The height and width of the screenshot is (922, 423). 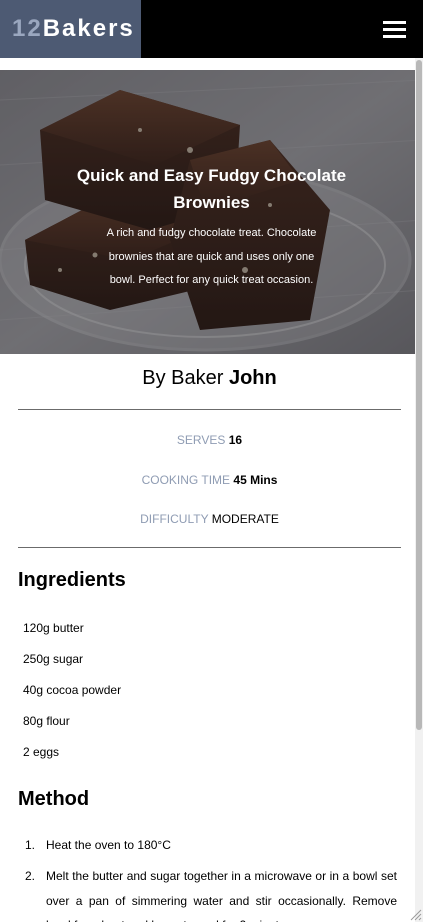 I want to click on stat-label: DIFFICULTY, so click(x=174, y=519).